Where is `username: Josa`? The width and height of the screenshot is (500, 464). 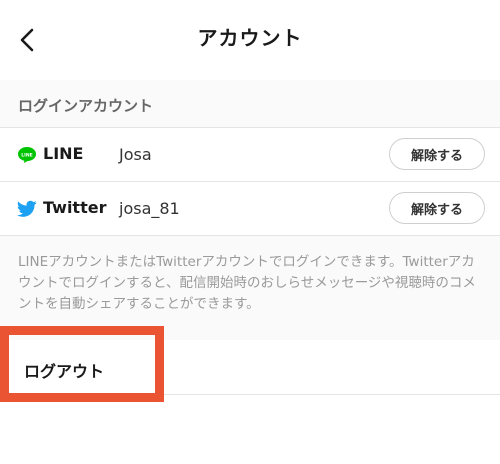 username: Josa is located at coordinates (135, 154).